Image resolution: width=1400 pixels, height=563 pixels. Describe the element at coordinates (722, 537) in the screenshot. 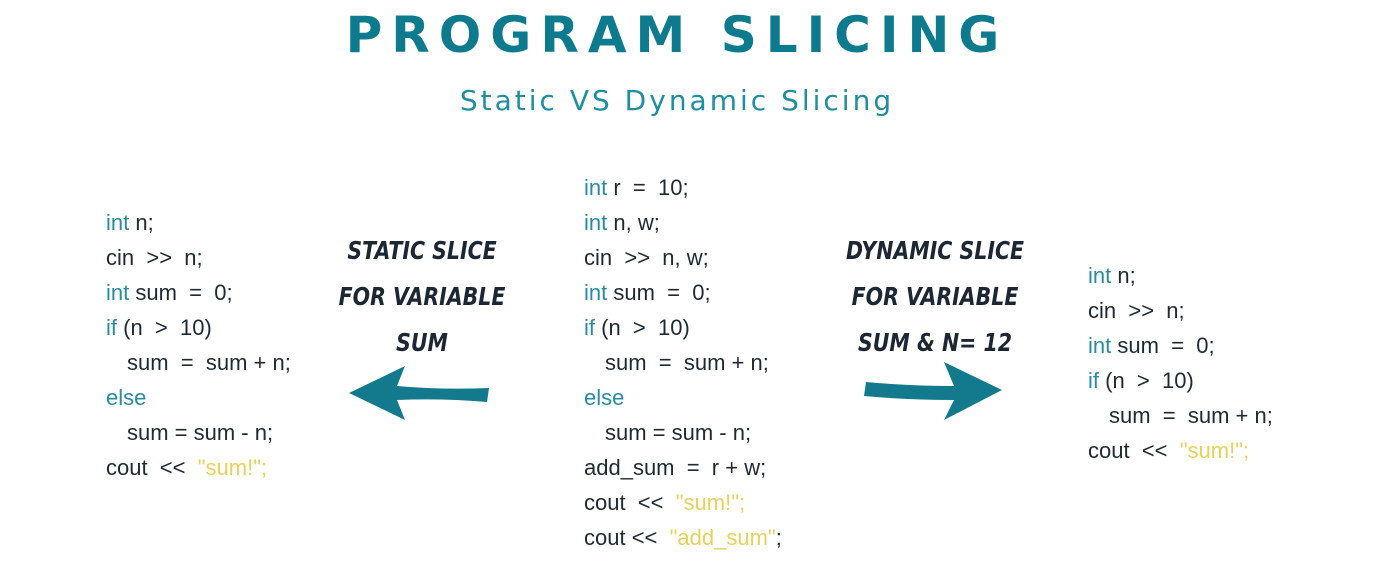

I see `code-string: "add_sum"` at that location.